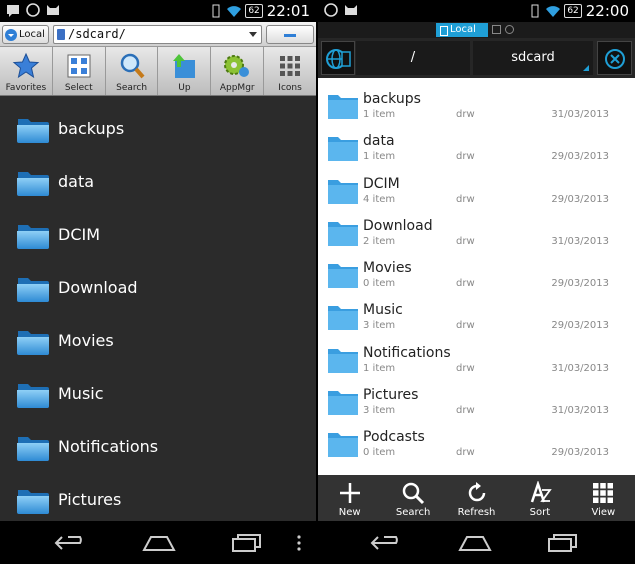 The width and height of the screenshot is (635, 564). What do you see at coordinates (97, 34) in the screenshot?
I see `path-text: /sdcard/` at bounding box center [97, 34].